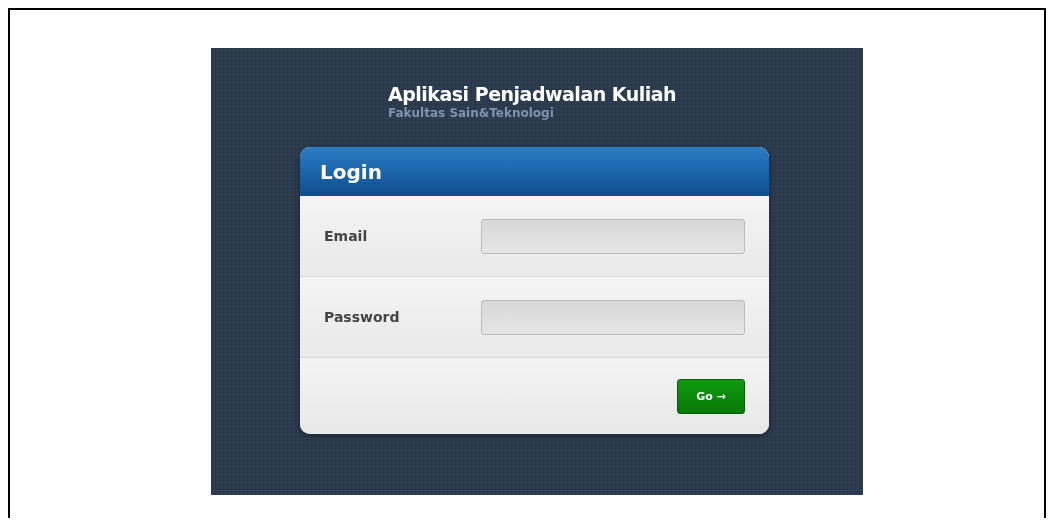  What do you see at coordinates (351, 171) in the screenshot?
I see `login-title: Login` at bounding box center [351, 171].